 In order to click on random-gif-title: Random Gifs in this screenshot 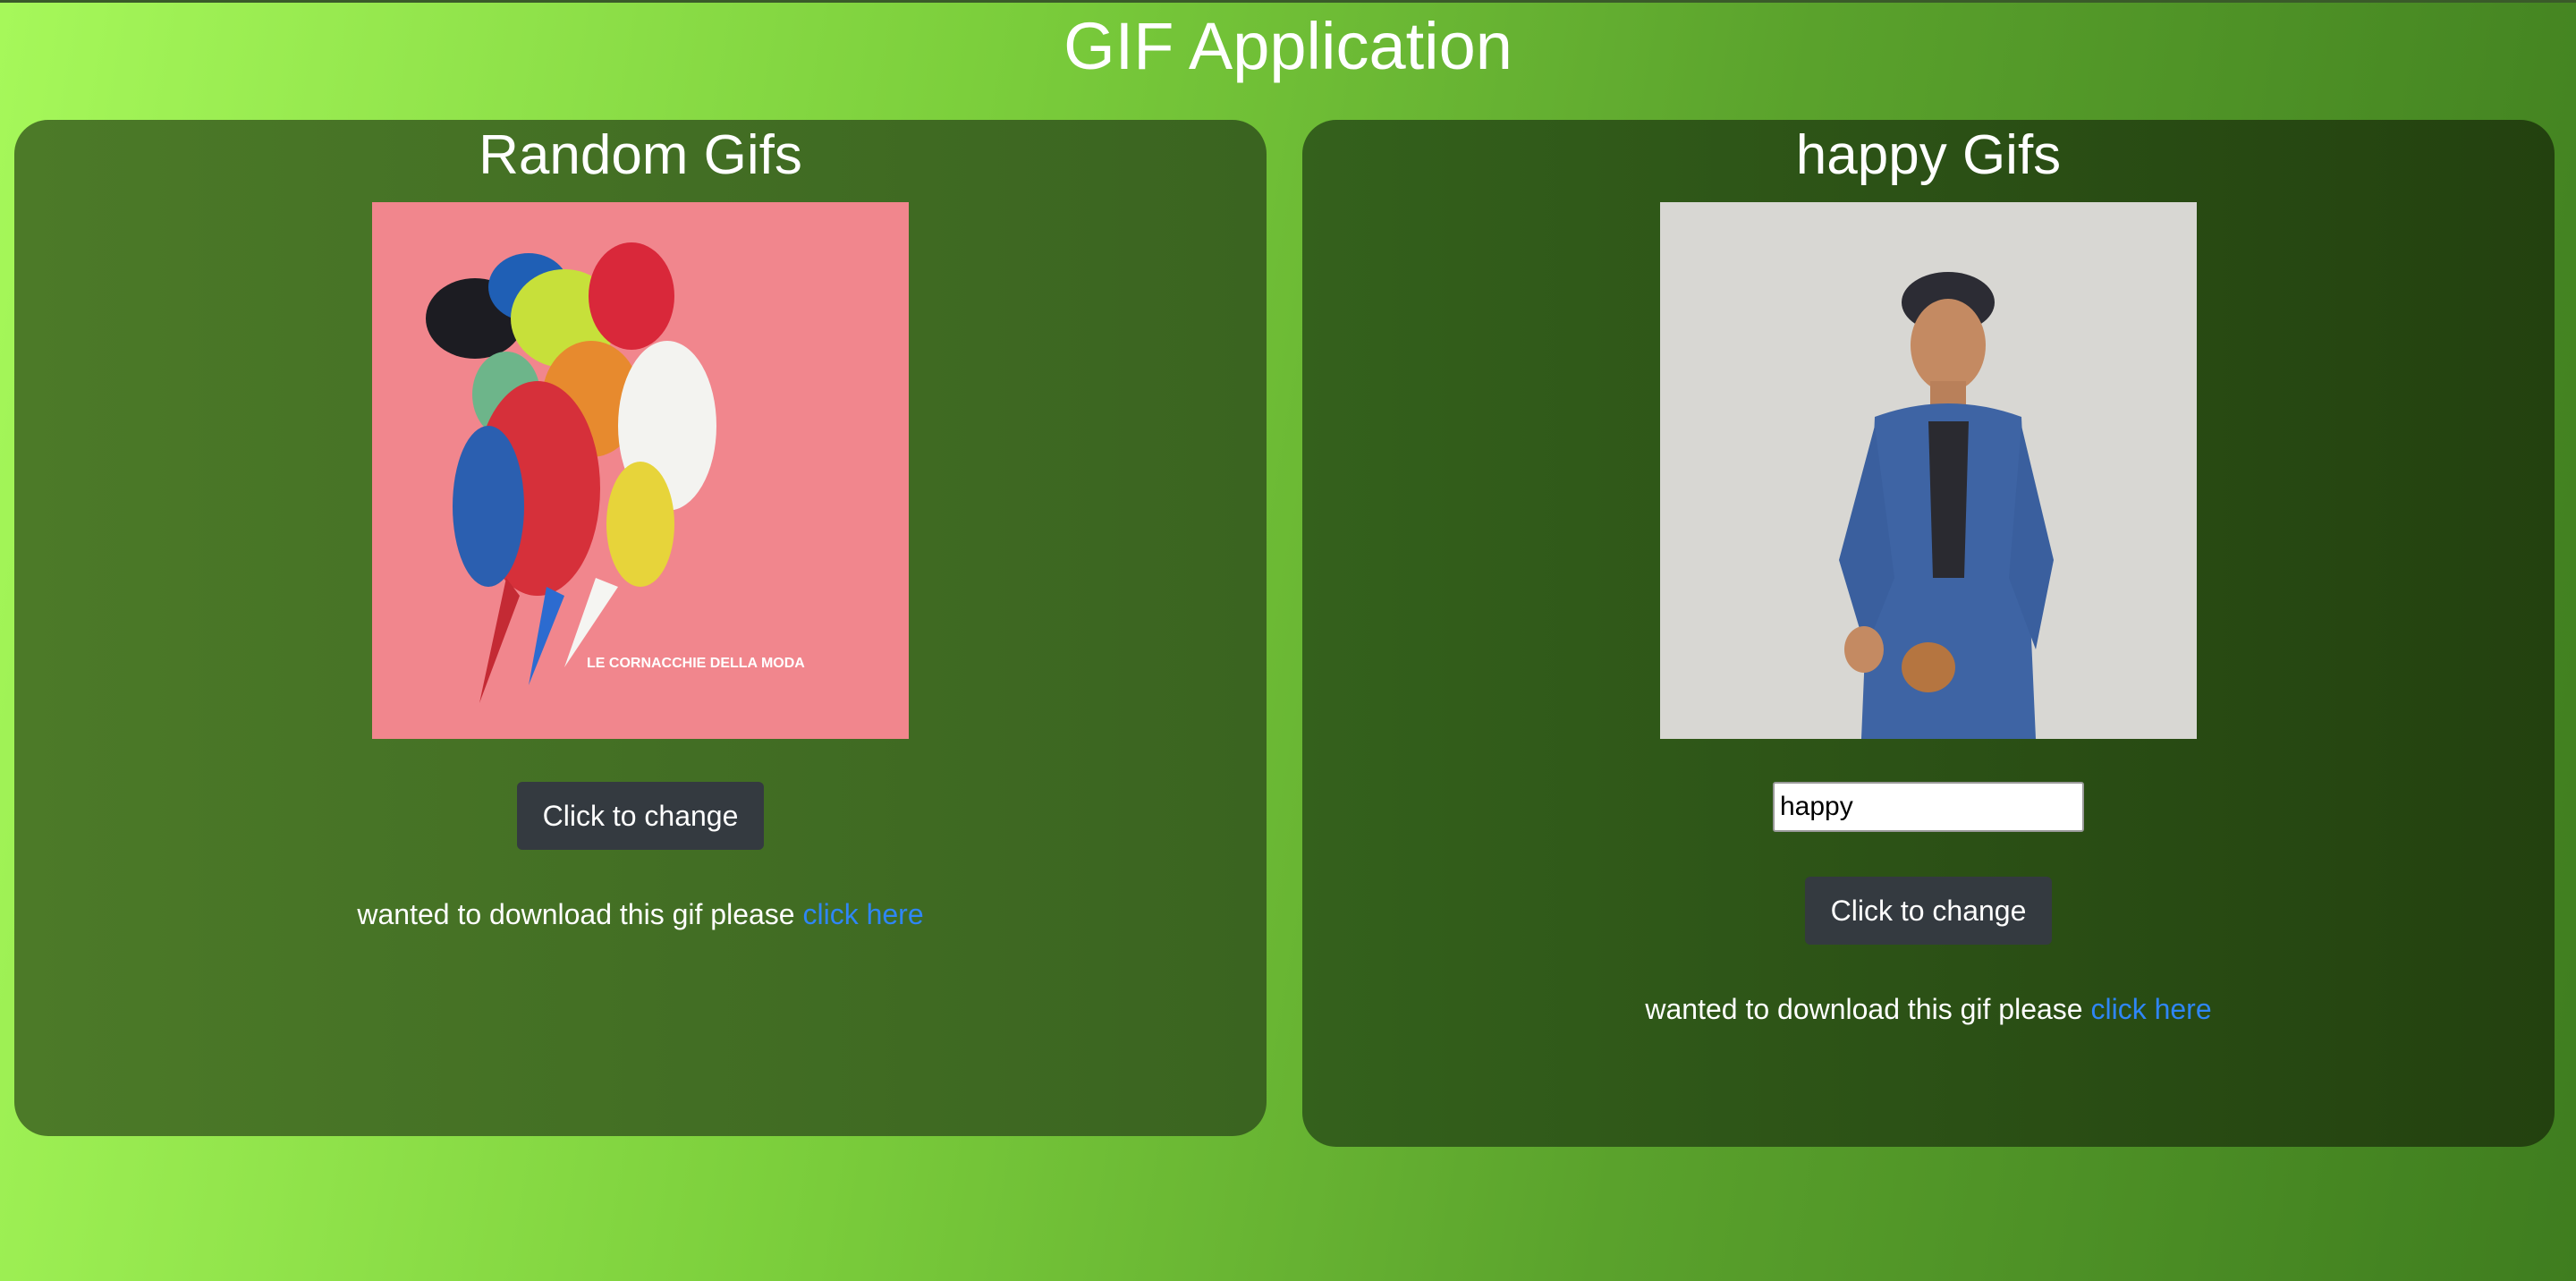, I will do `click(640, 155)`.